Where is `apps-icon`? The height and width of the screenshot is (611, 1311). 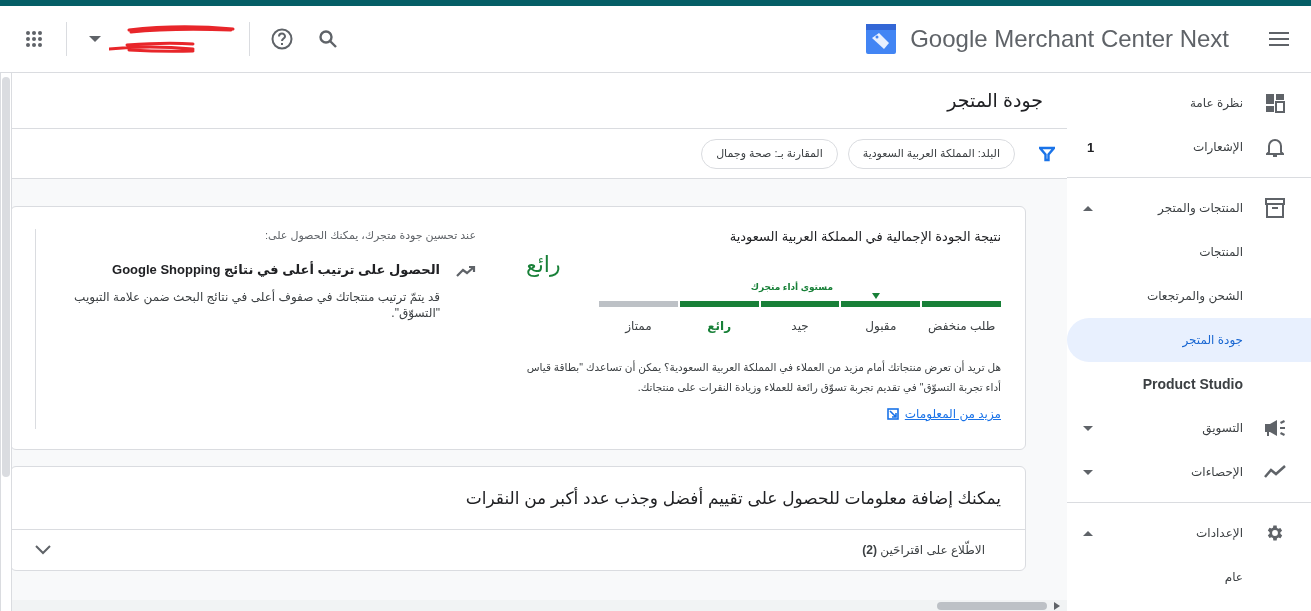
apps-icon is located at coordinates (34, 39).